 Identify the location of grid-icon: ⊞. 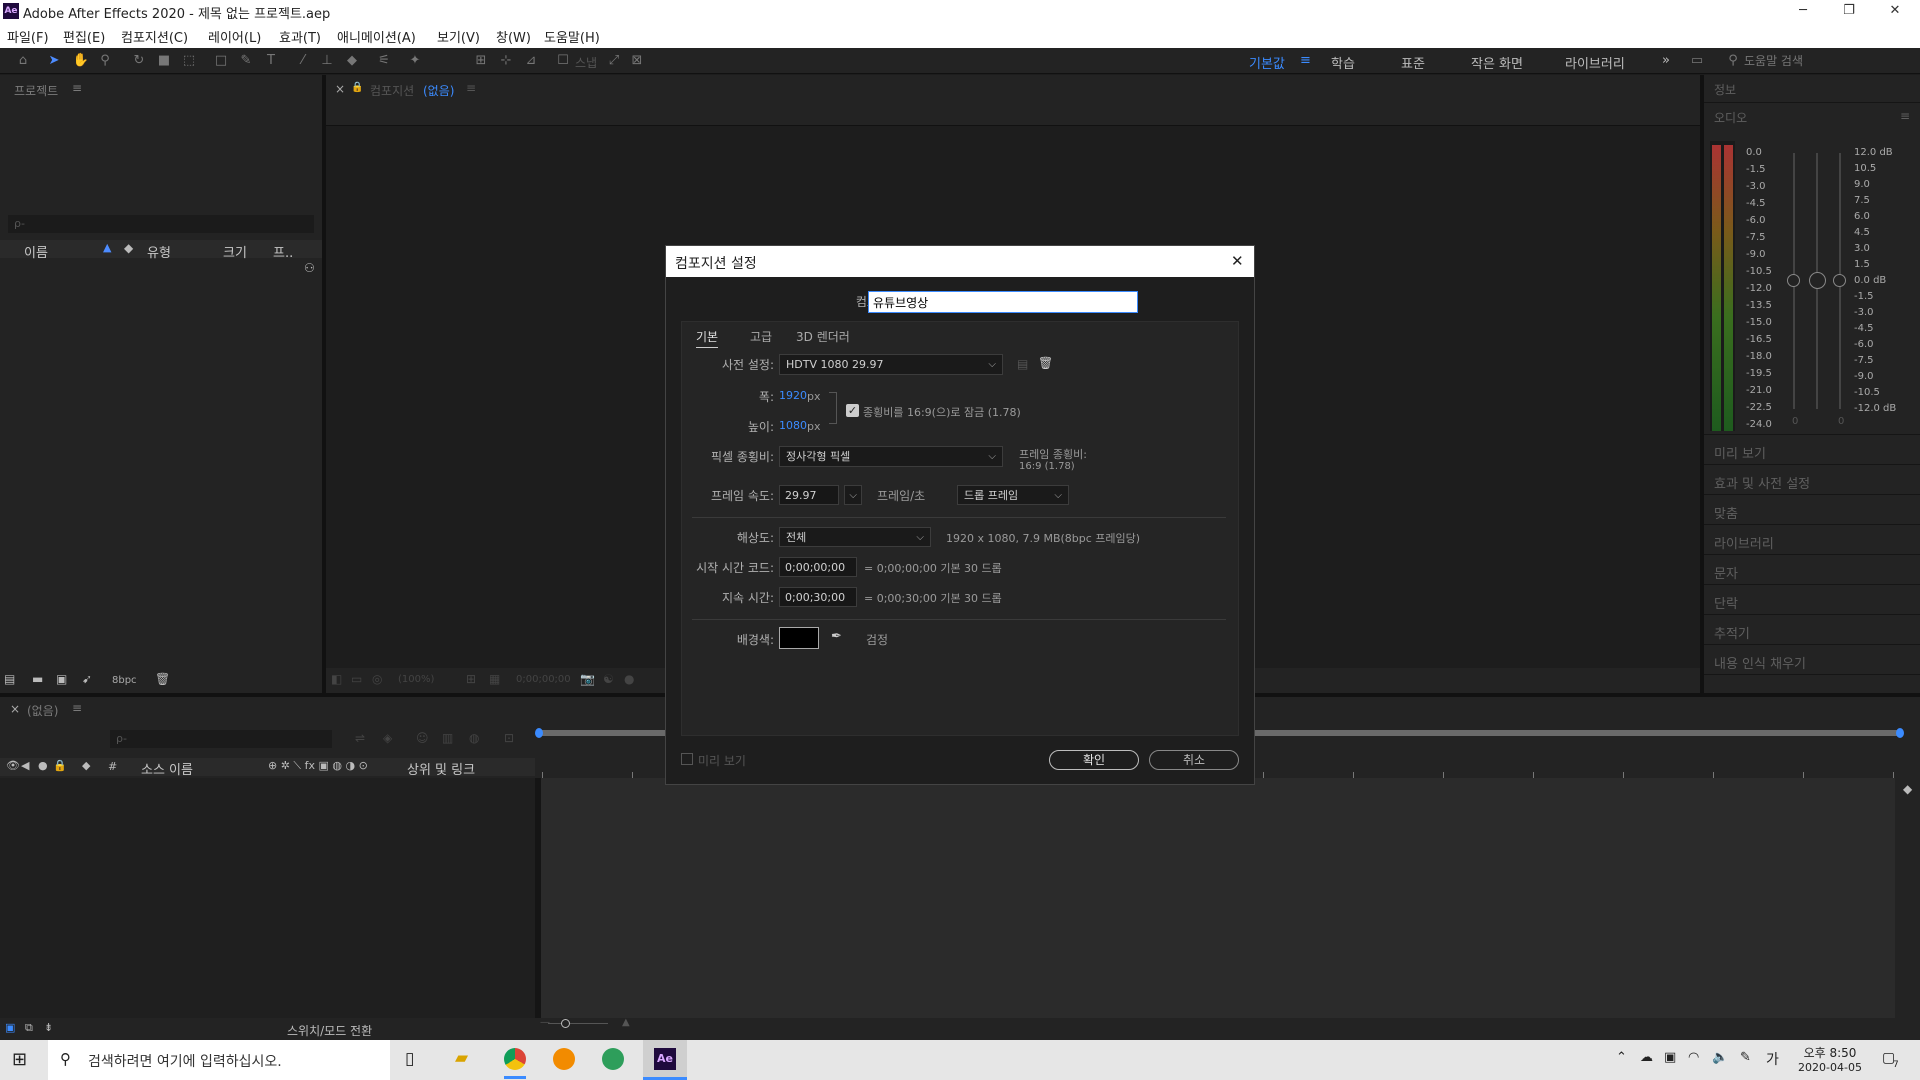
(471, 679).